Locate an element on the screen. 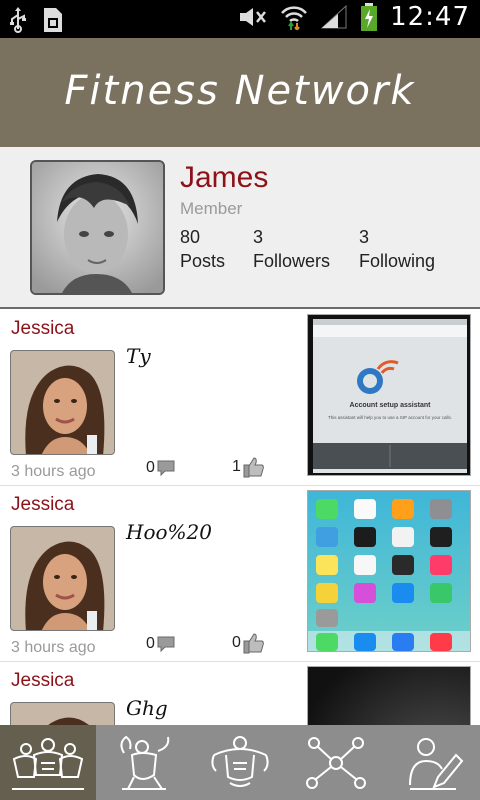 This screenshot has width=480, height=800. stat-followers: 3 Followers is located at coordinates (291, 249).